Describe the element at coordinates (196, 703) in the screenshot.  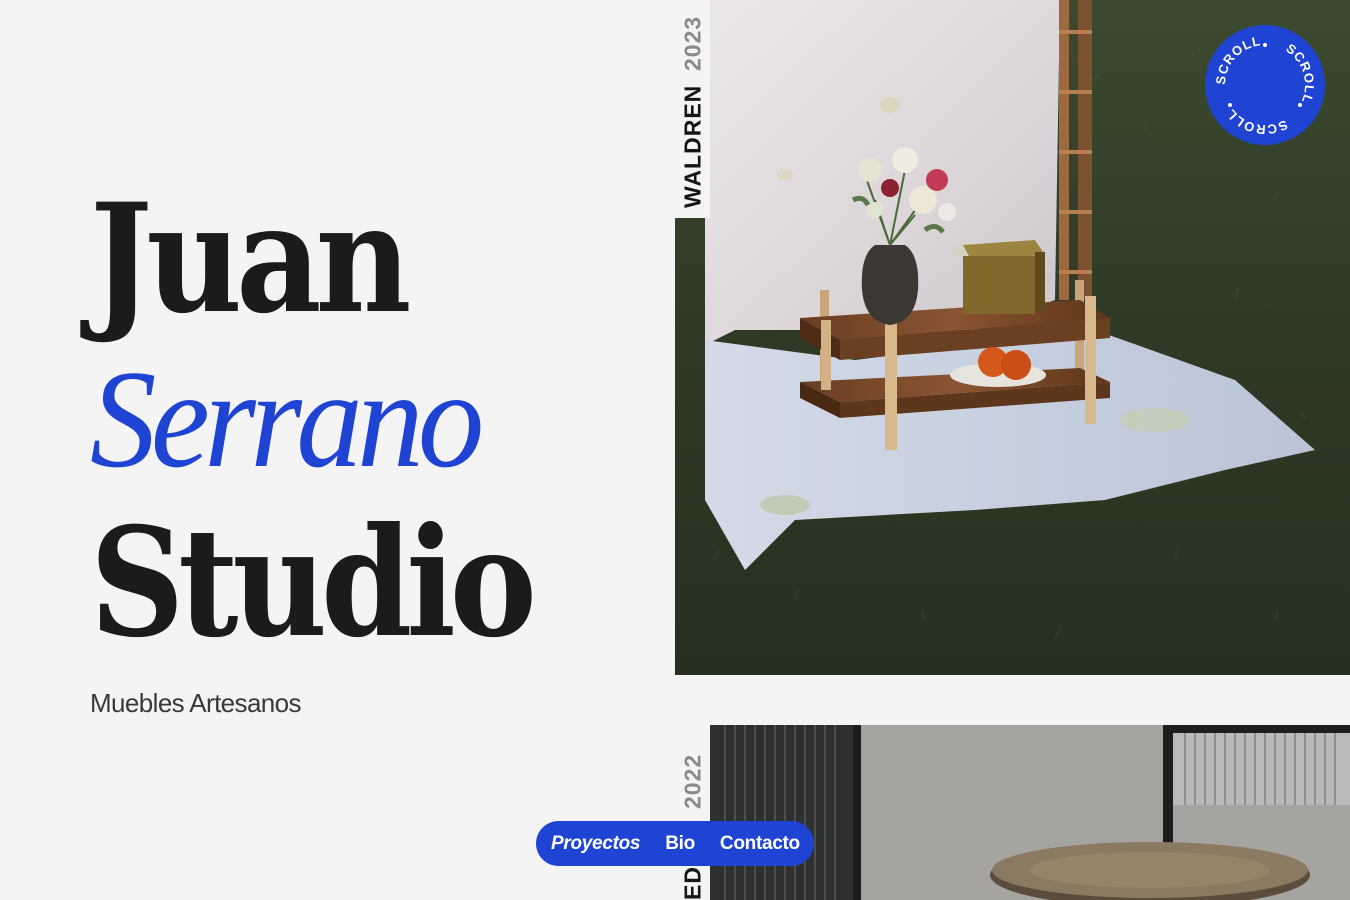
I see `hero-subtitle: Muebles Artesanos` at that location.